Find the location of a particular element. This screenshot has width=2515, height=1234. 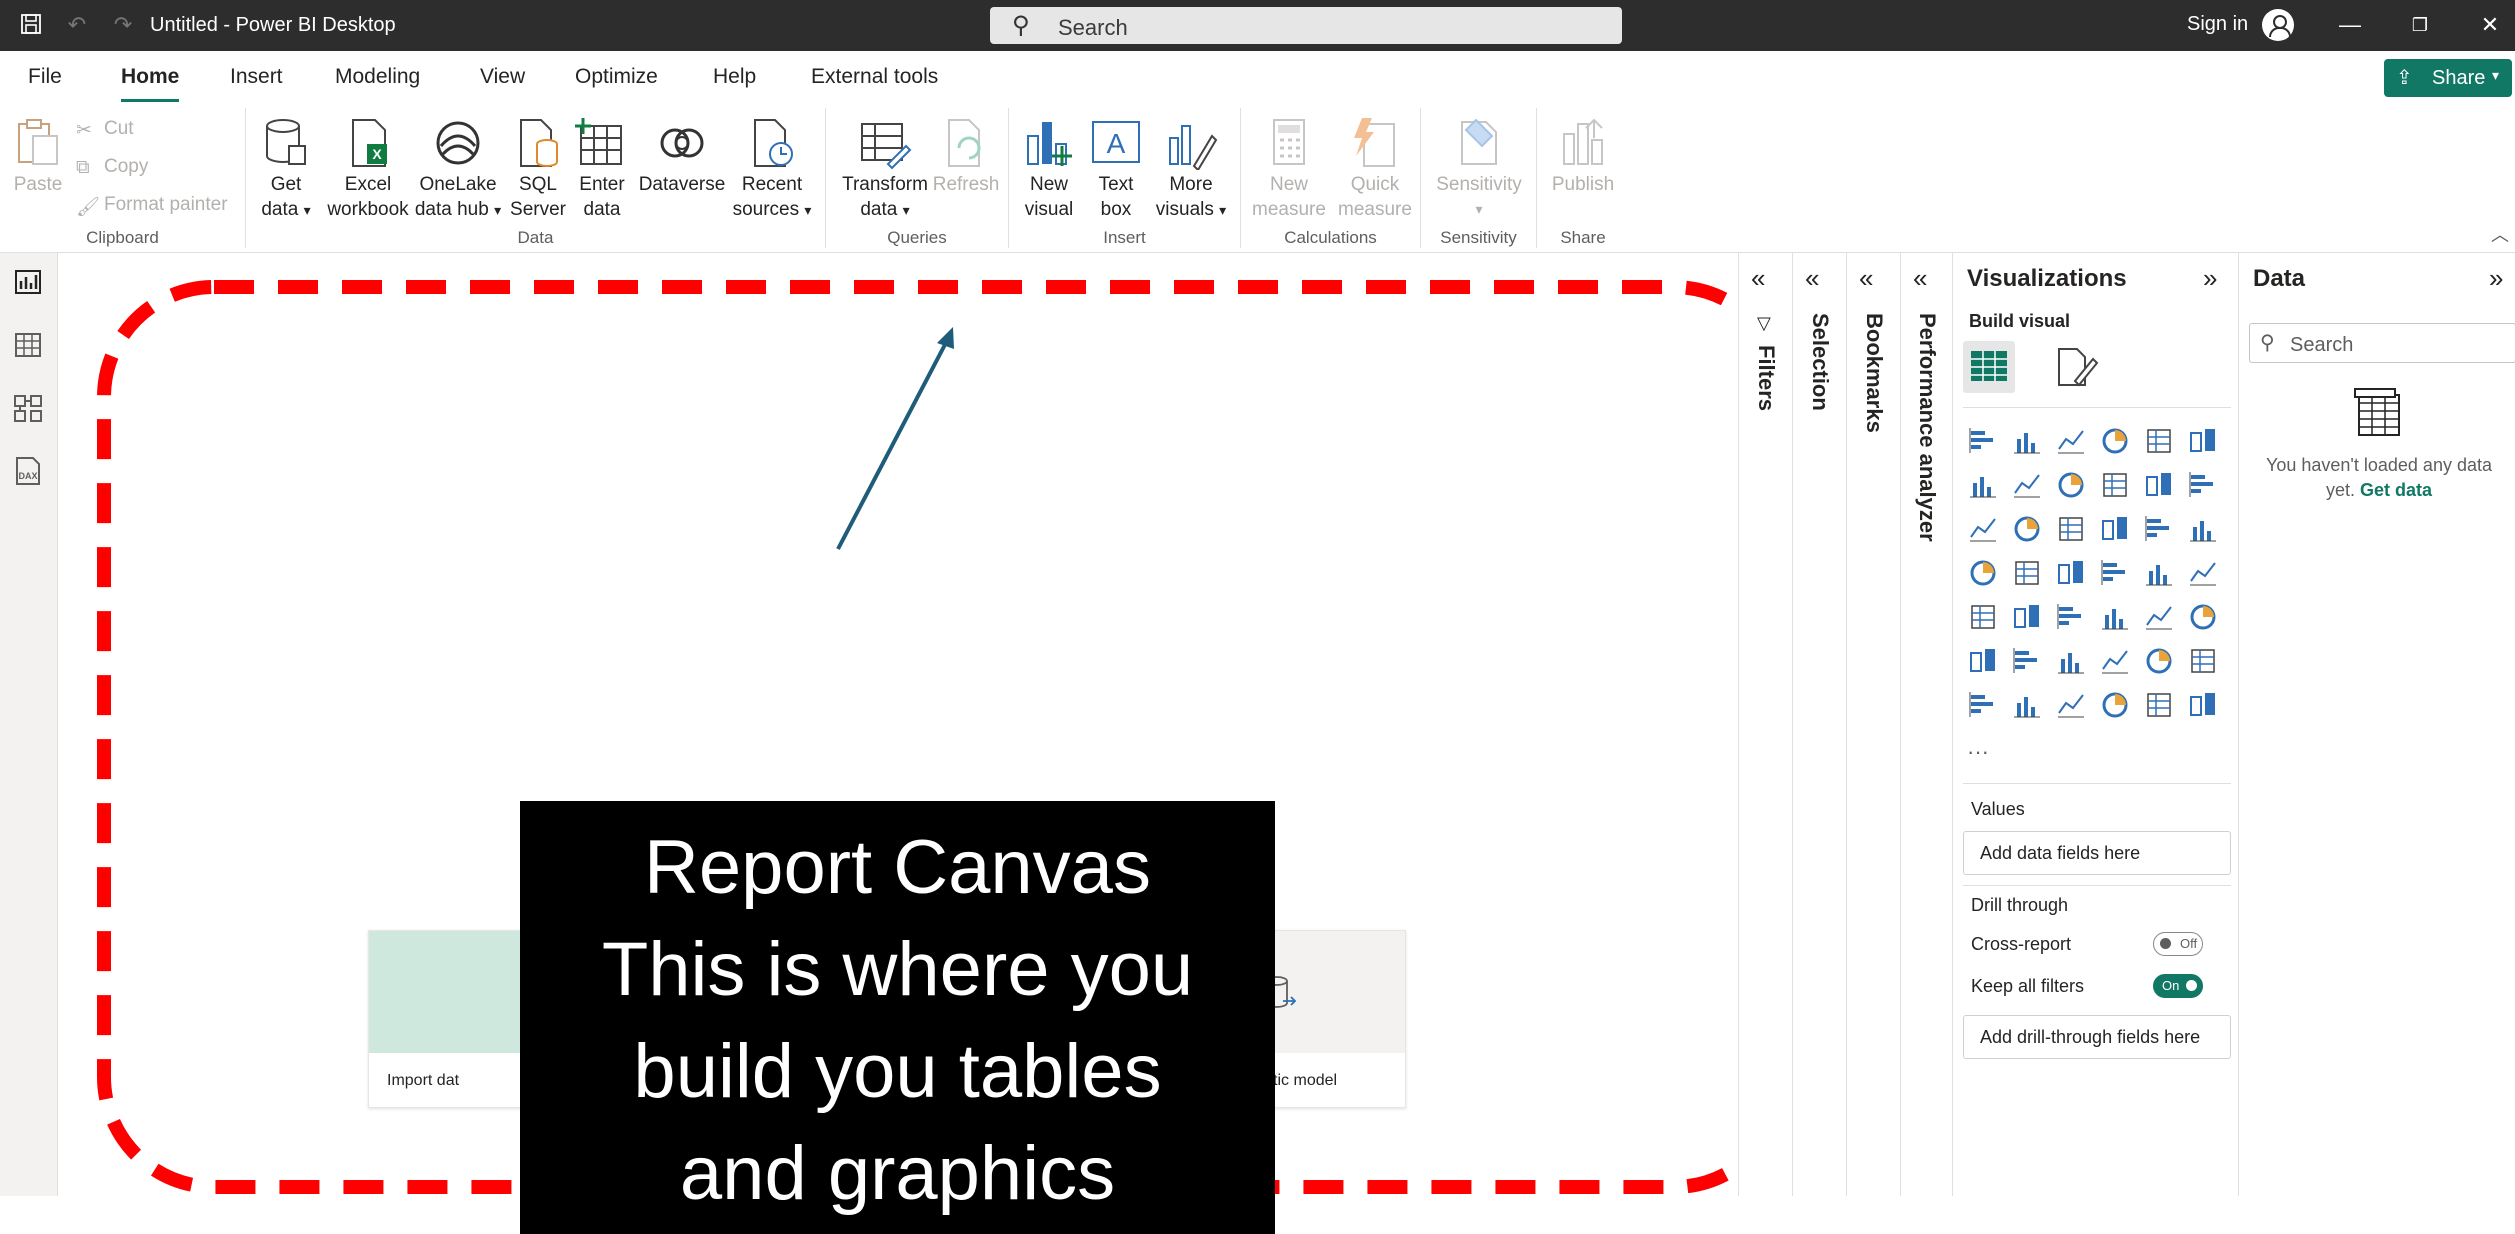

paste-button: Paste is located at coordinates (38, 156).